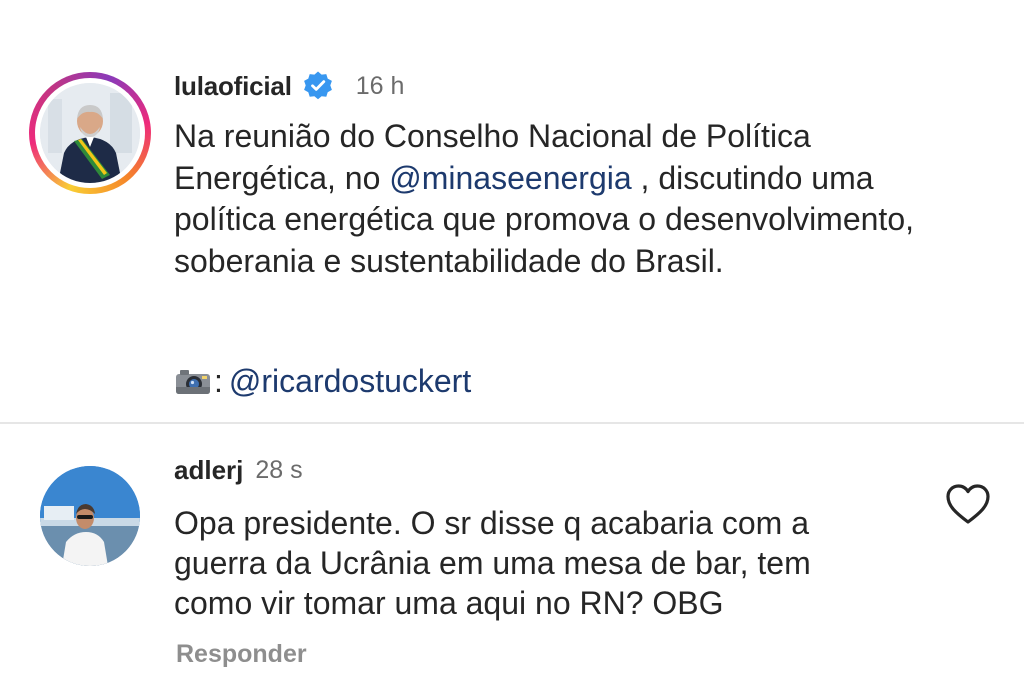 This screenshot has height=697, width=1024. I want to click on post-header: lulaoficial 16 h, so click(289, 86).